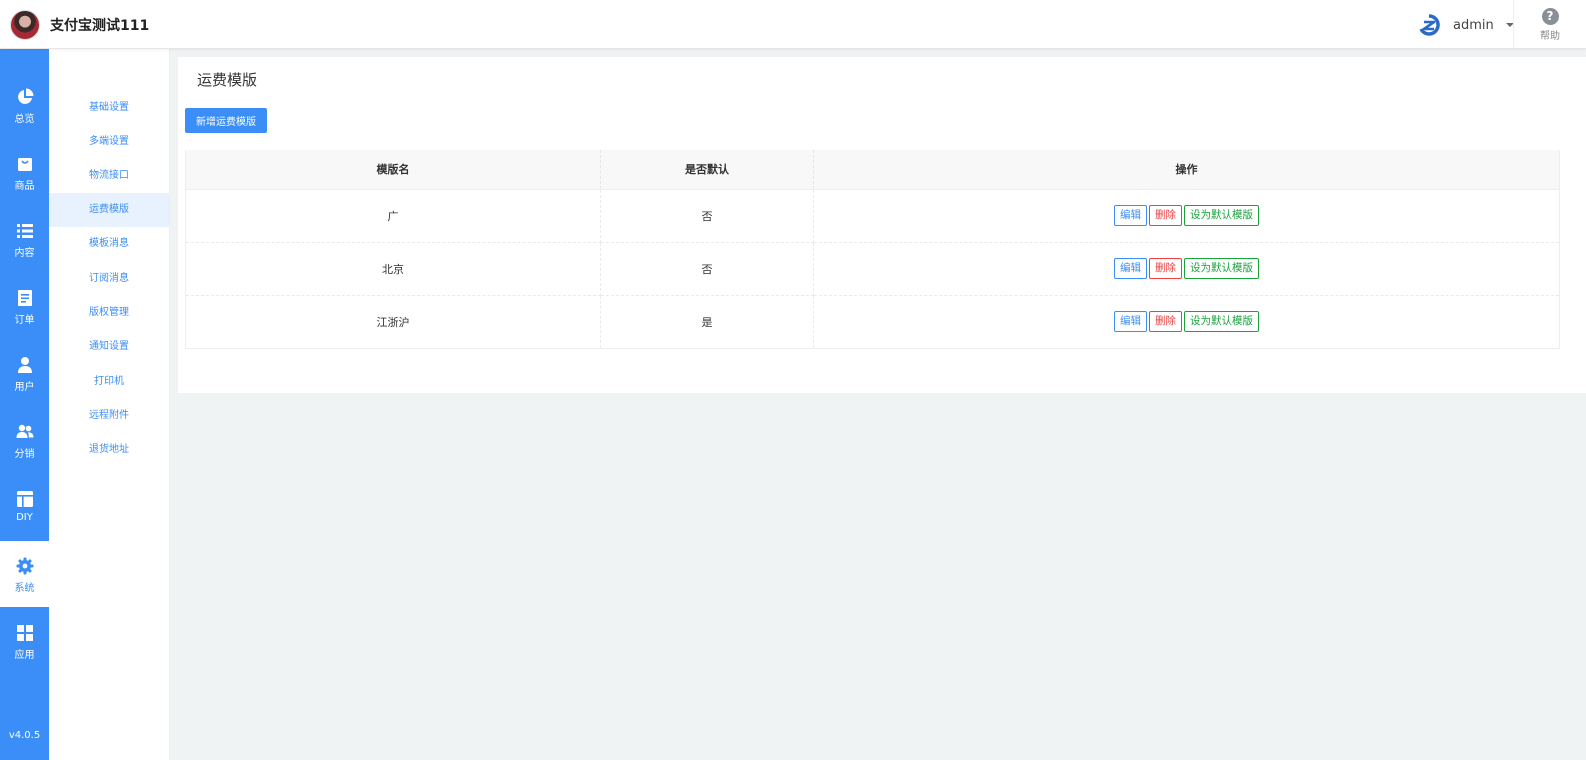  Describe the element at coordinates (24, 320) in the screenshot. I see `nav-label: 订单` at that location.